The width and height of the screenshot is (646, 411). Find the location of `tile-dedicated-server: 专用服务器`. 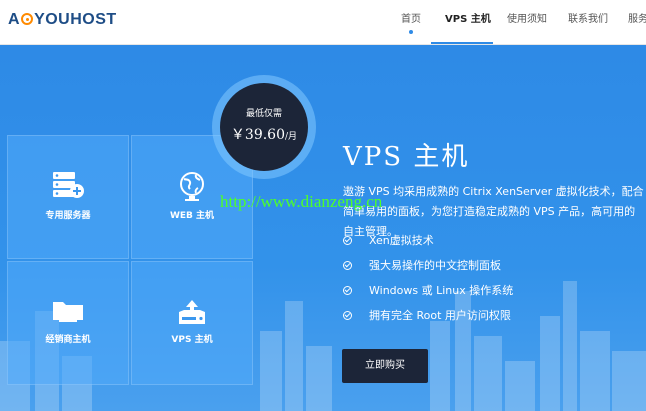

tile-dedicated-server: 专用服务器 is located at coordinates (68, 197).